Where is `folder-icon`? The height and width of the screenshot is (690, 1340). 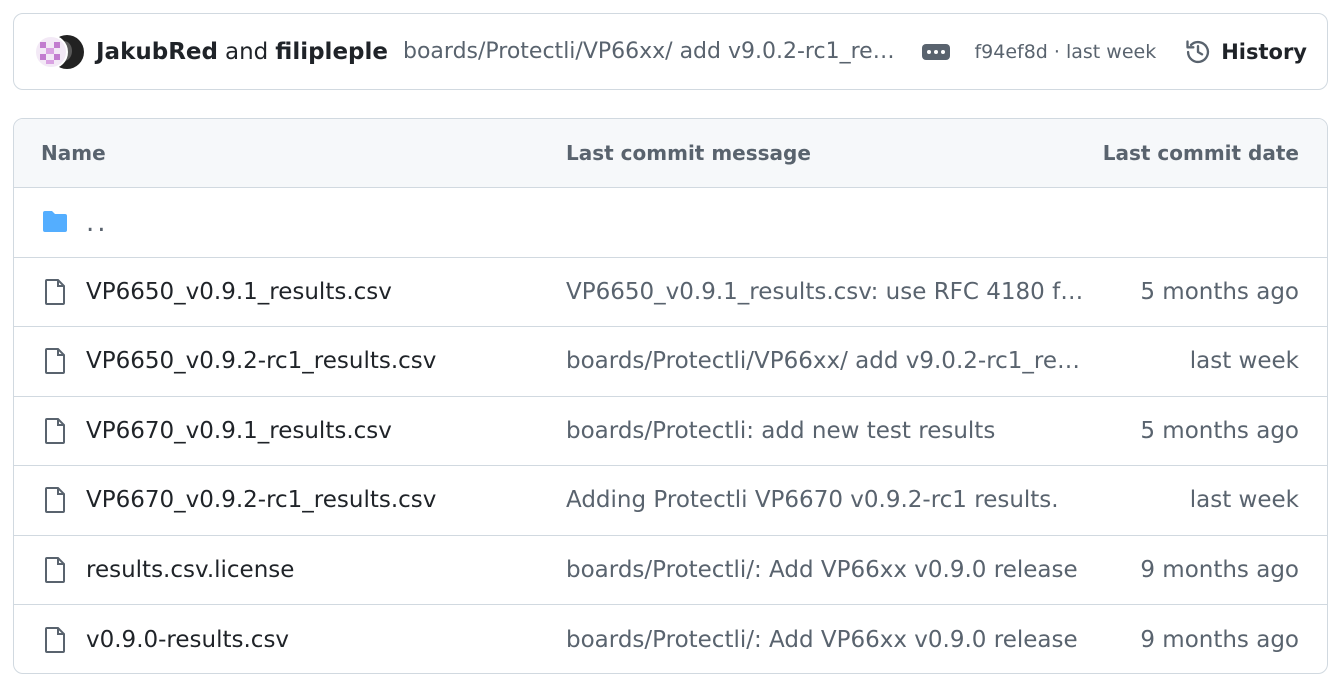
folder-icon is located at coordinates (55, 222).